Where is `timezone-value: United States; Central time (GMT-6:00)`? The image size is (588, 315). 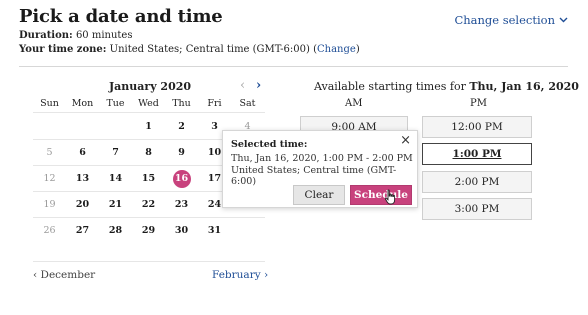 timezone-value: United States; Central time (GMT-6:00) is located at coordinates (209, 49).